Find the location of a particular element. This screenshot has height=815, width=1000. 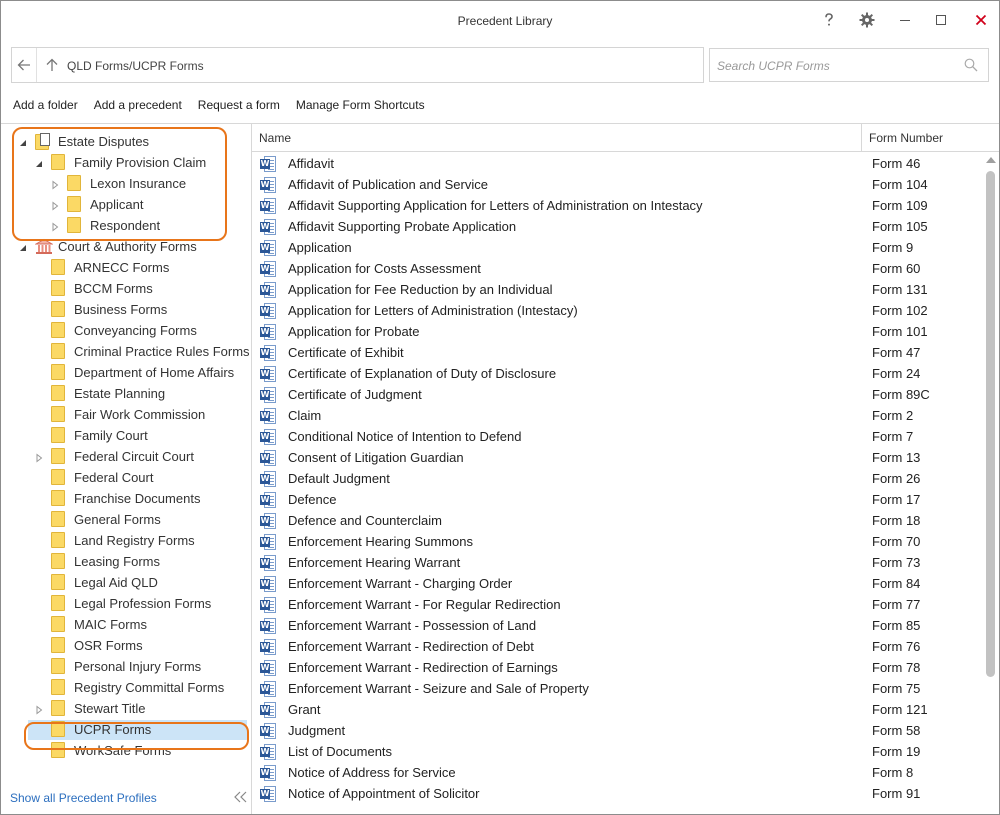

form-number: Form 17 is located at coordinates (896, 499).